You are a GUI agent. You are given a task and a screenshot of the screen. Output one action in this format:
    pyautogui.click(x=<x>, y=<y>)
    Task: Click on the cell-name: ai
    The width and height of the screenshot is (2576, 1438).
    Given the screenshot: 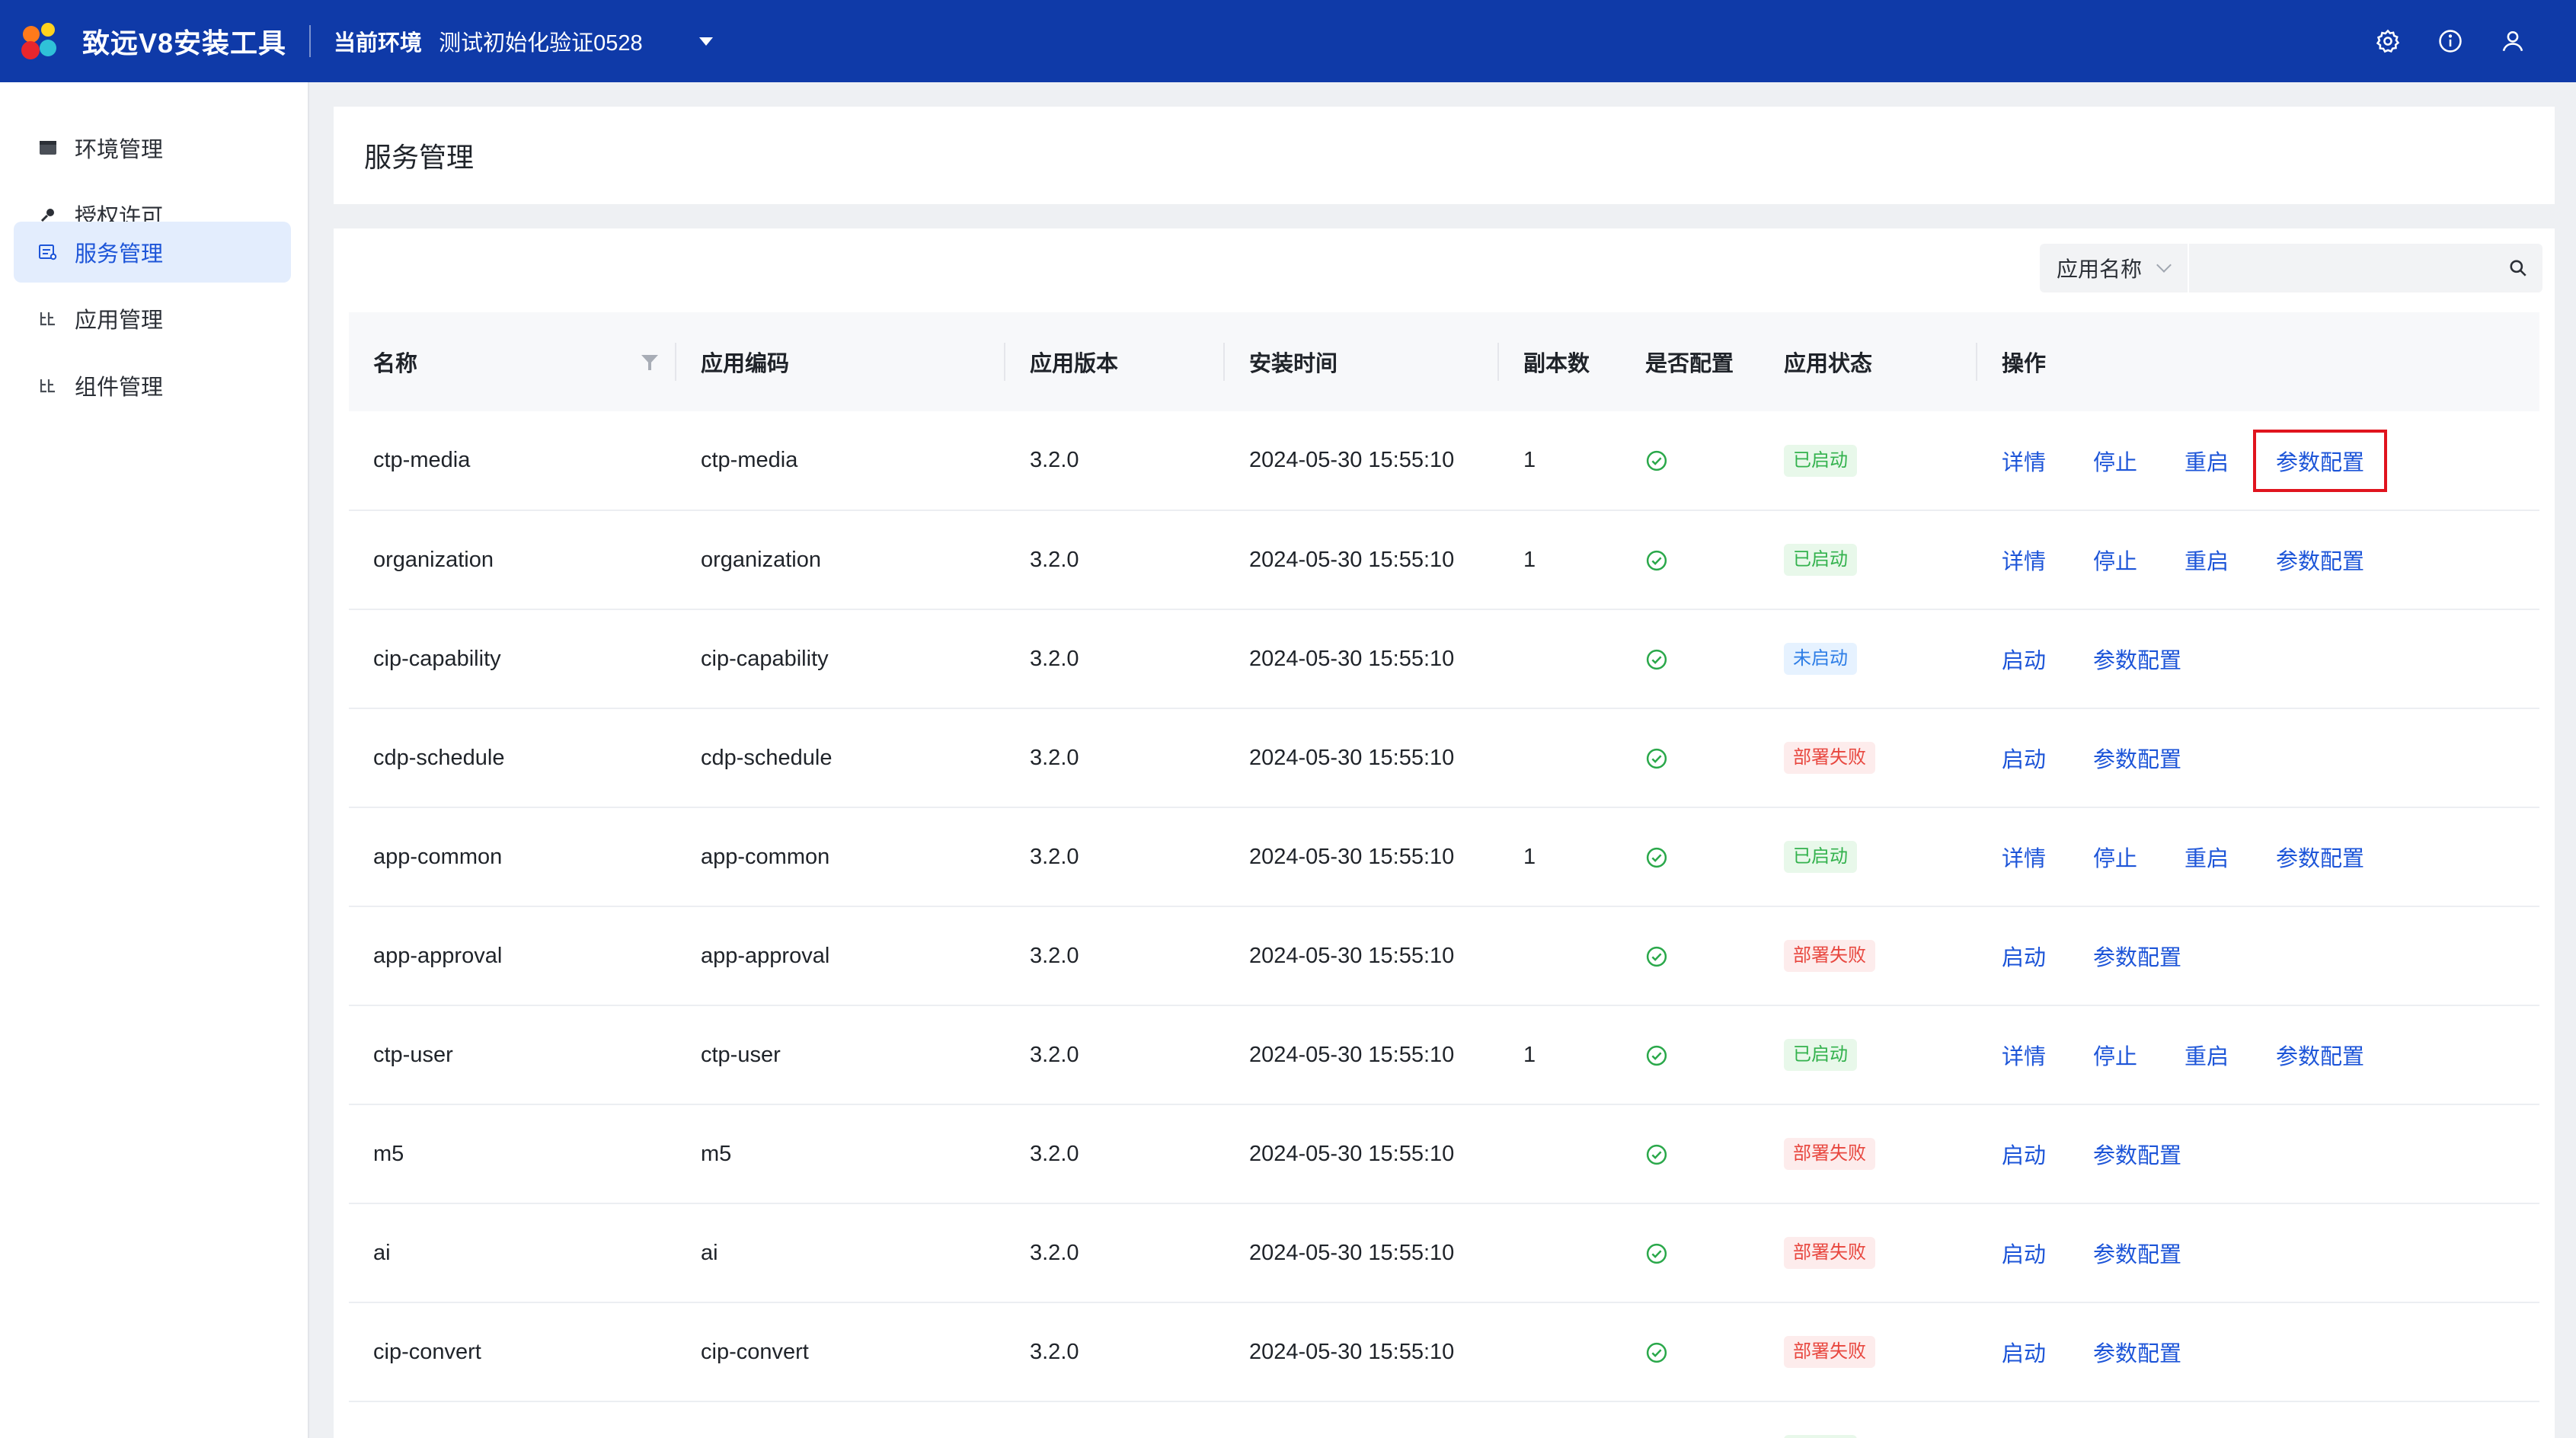 What is the action you would take?
    pyautogui.click(x=512, y=1253)
    